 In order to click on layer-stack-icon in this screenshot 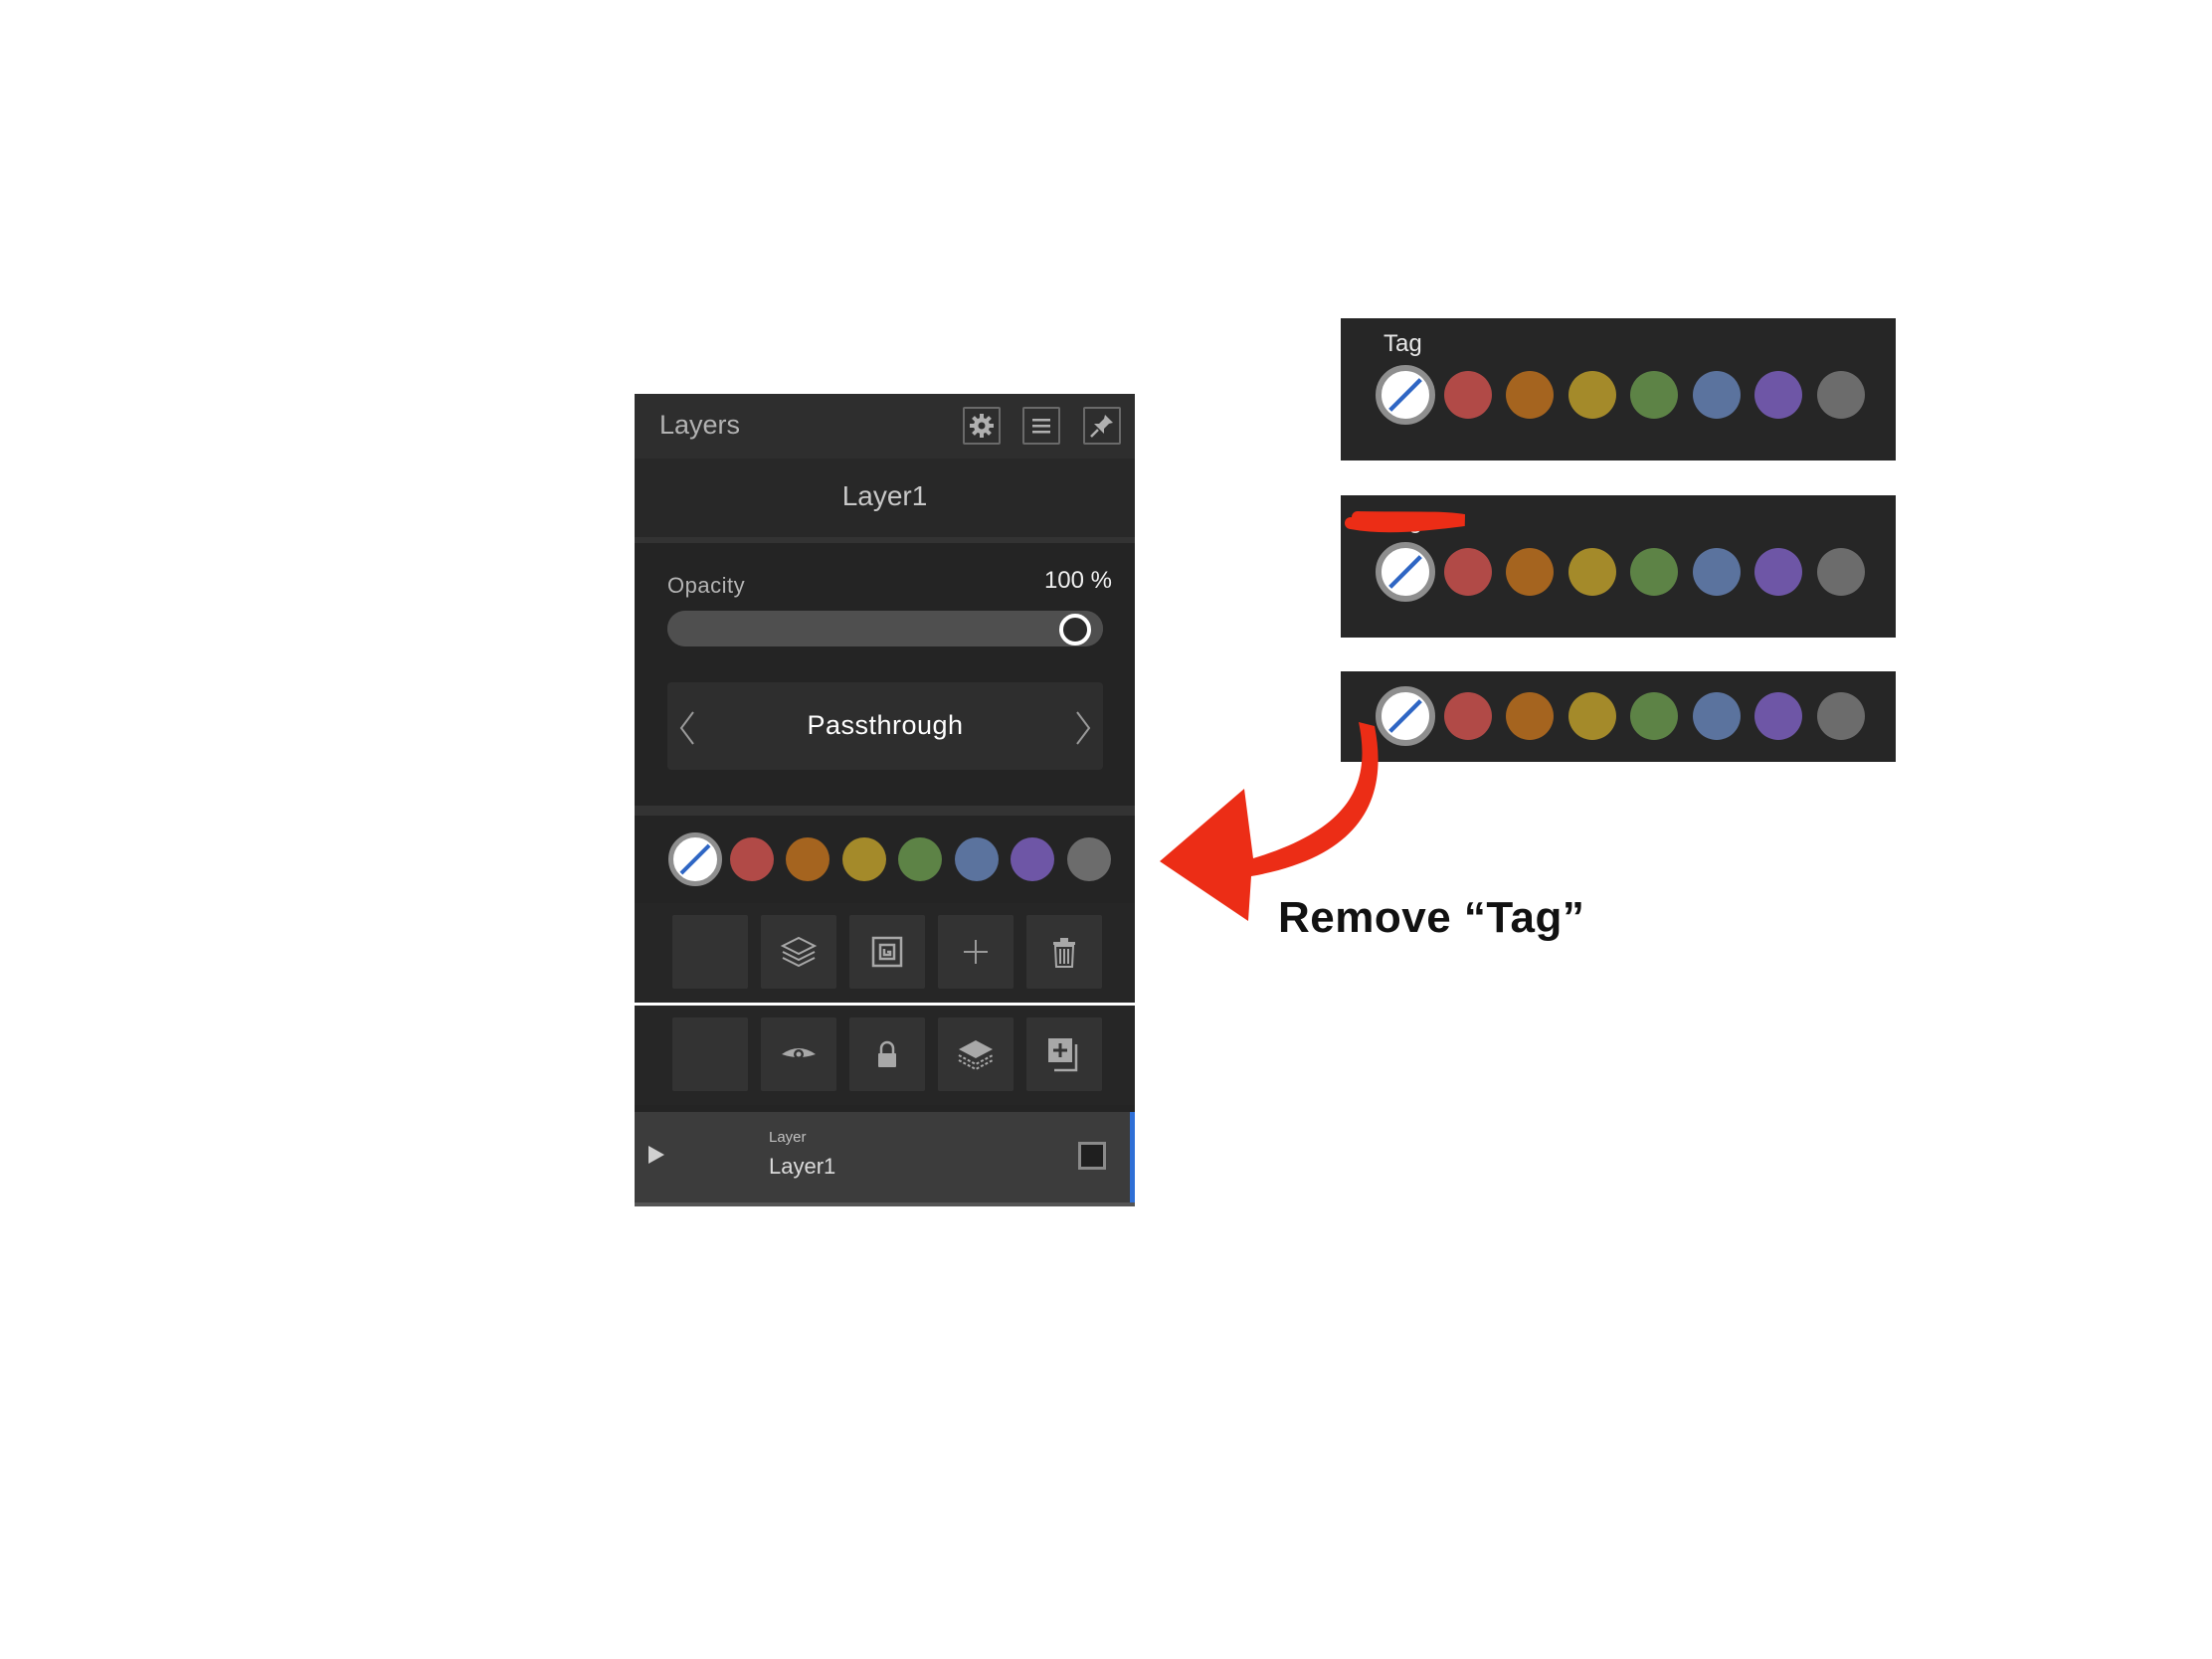, I will do `click(799, 952)`.